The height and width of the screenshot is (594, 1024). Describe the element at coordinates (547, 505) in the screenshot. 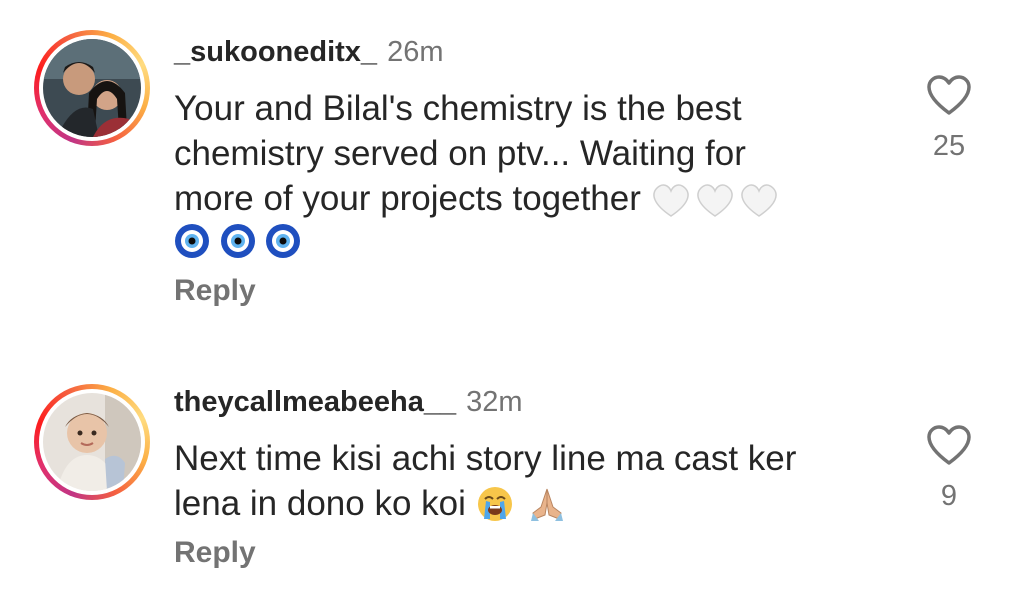

I see `folded-hands-icon` at that location.